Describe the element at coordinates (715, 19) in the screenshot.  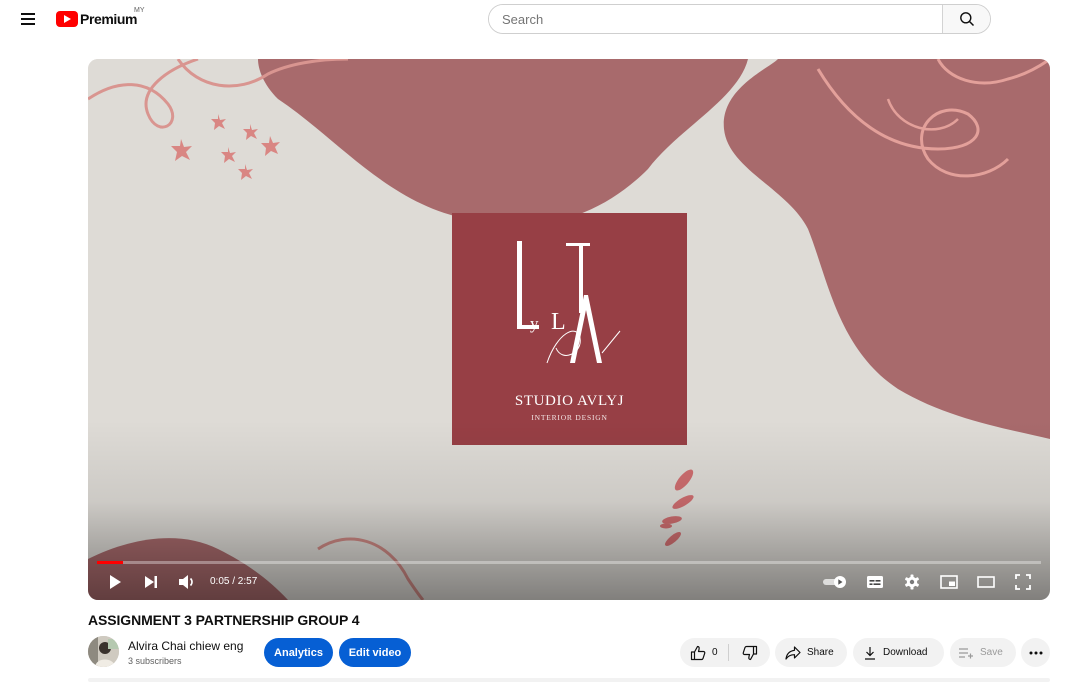
I see `search-input` at that location.